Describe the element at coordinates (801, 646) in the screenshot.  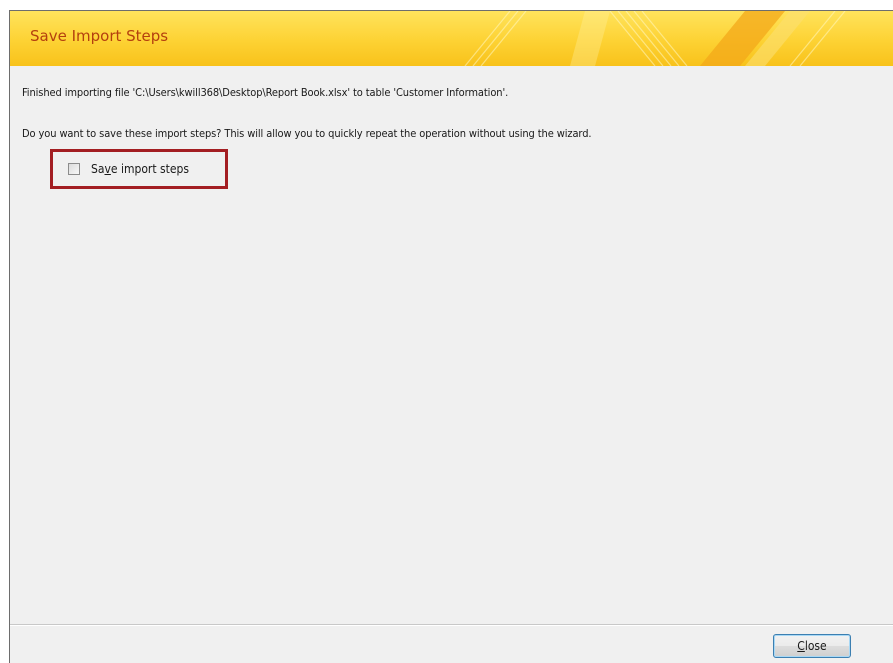
I see `close-mnemonic: C` at that location.